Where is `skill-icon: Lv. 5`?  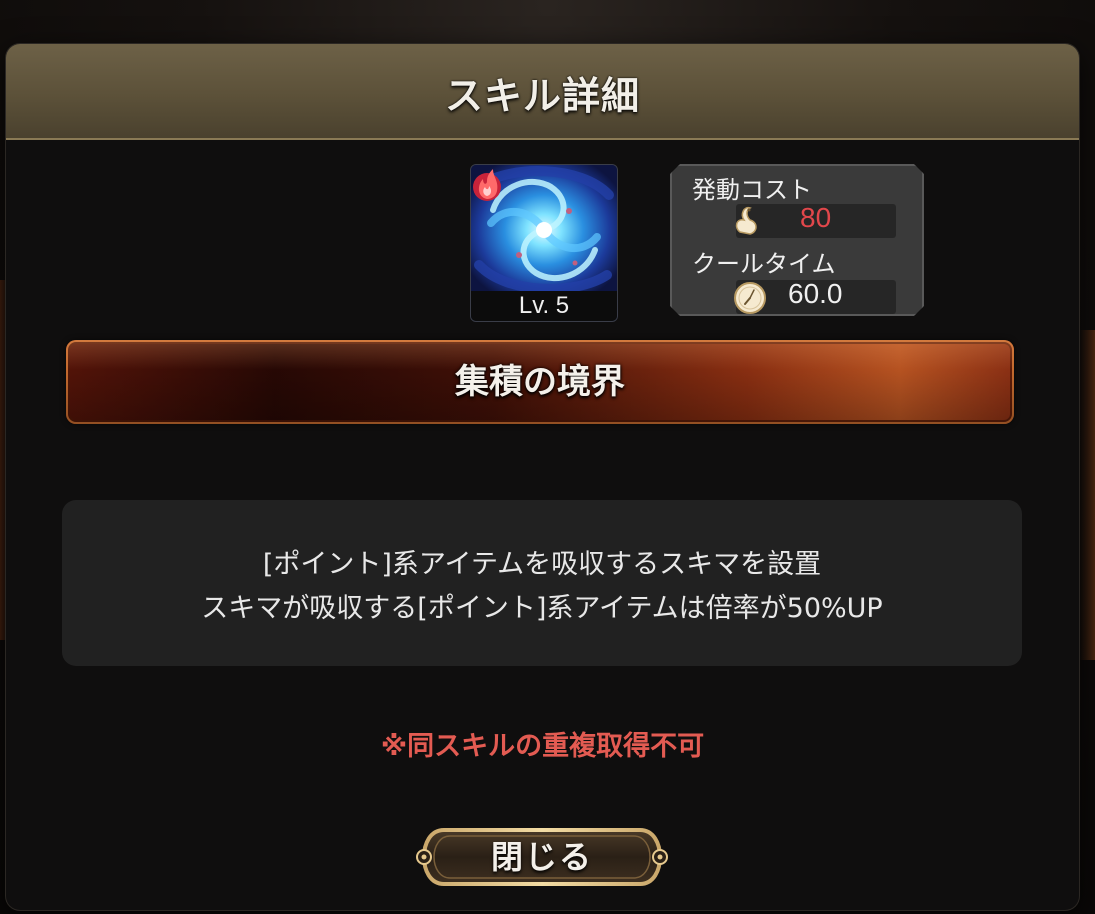 skill-icon: Lv. 5 is located at coordinates (544, 243).